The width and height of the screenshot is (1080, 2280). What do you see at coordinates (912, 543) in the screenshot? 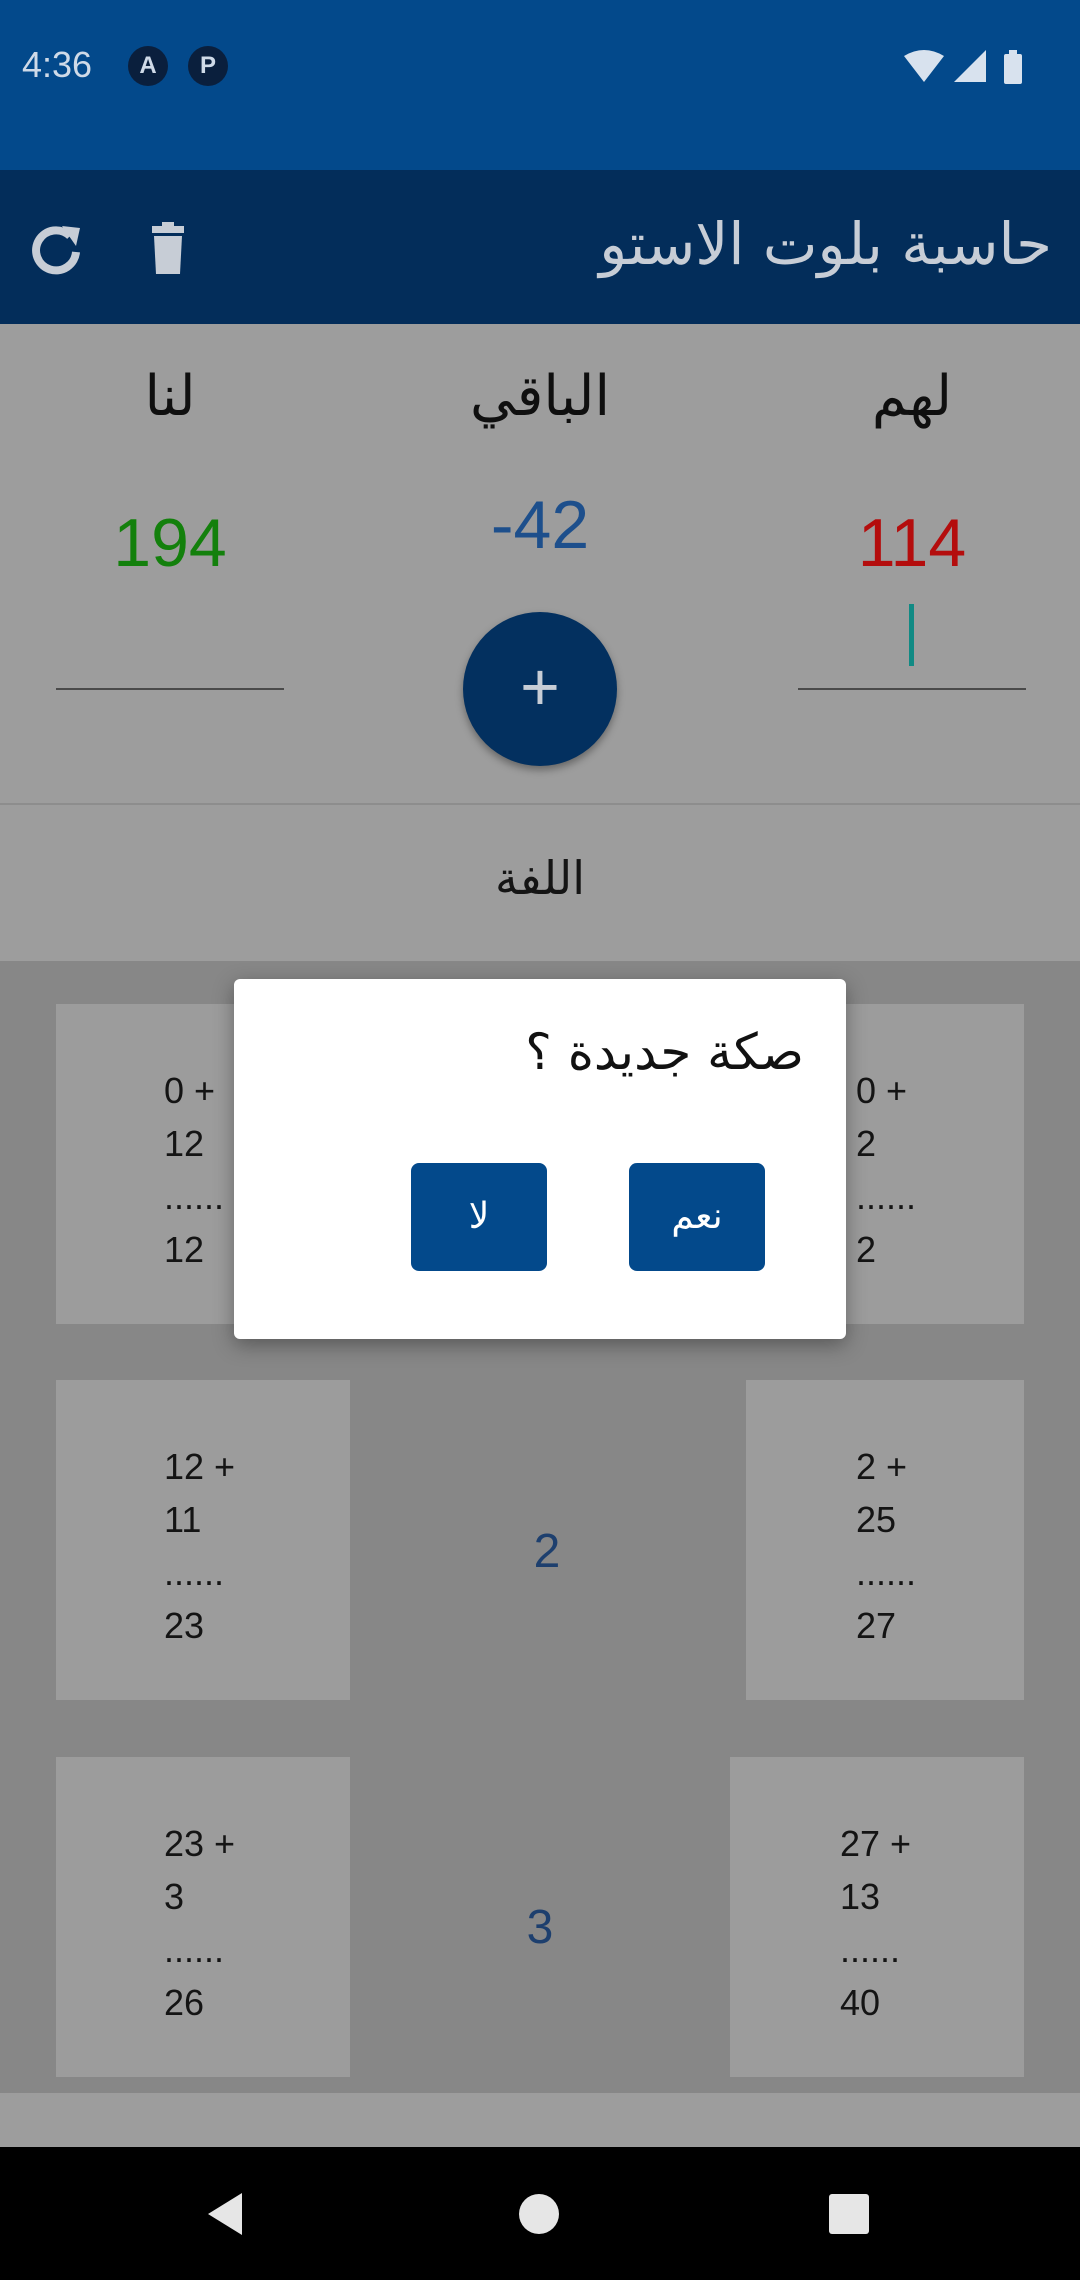
I see `them-score: 114` at bounding box center [912, 543].